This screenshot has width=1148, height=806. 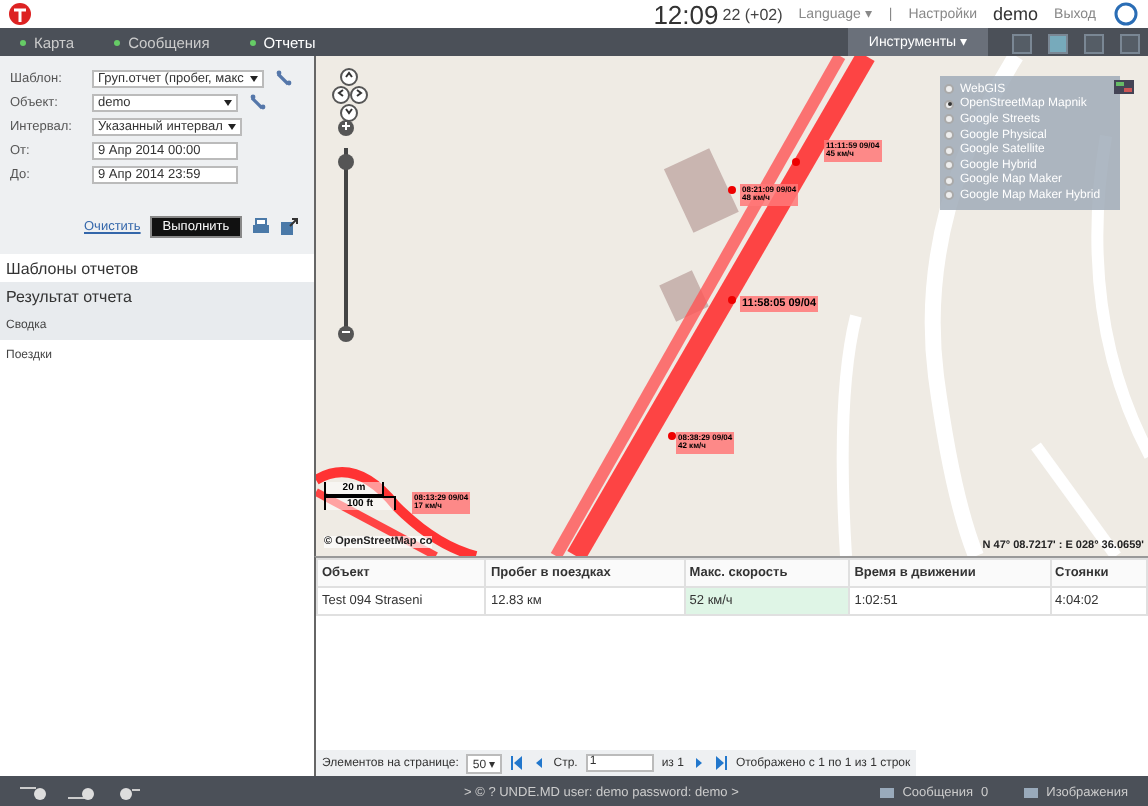 I want to click on export-icon, so click(x=288, y=227).